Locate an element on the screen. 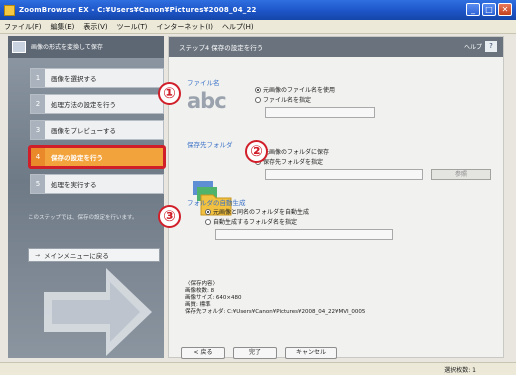 The width and height of the screenshot is (516, 375). right-panel-header: ステップ4 保存の設定を行う ヘルプ ? is located at coordinates (336, 47).